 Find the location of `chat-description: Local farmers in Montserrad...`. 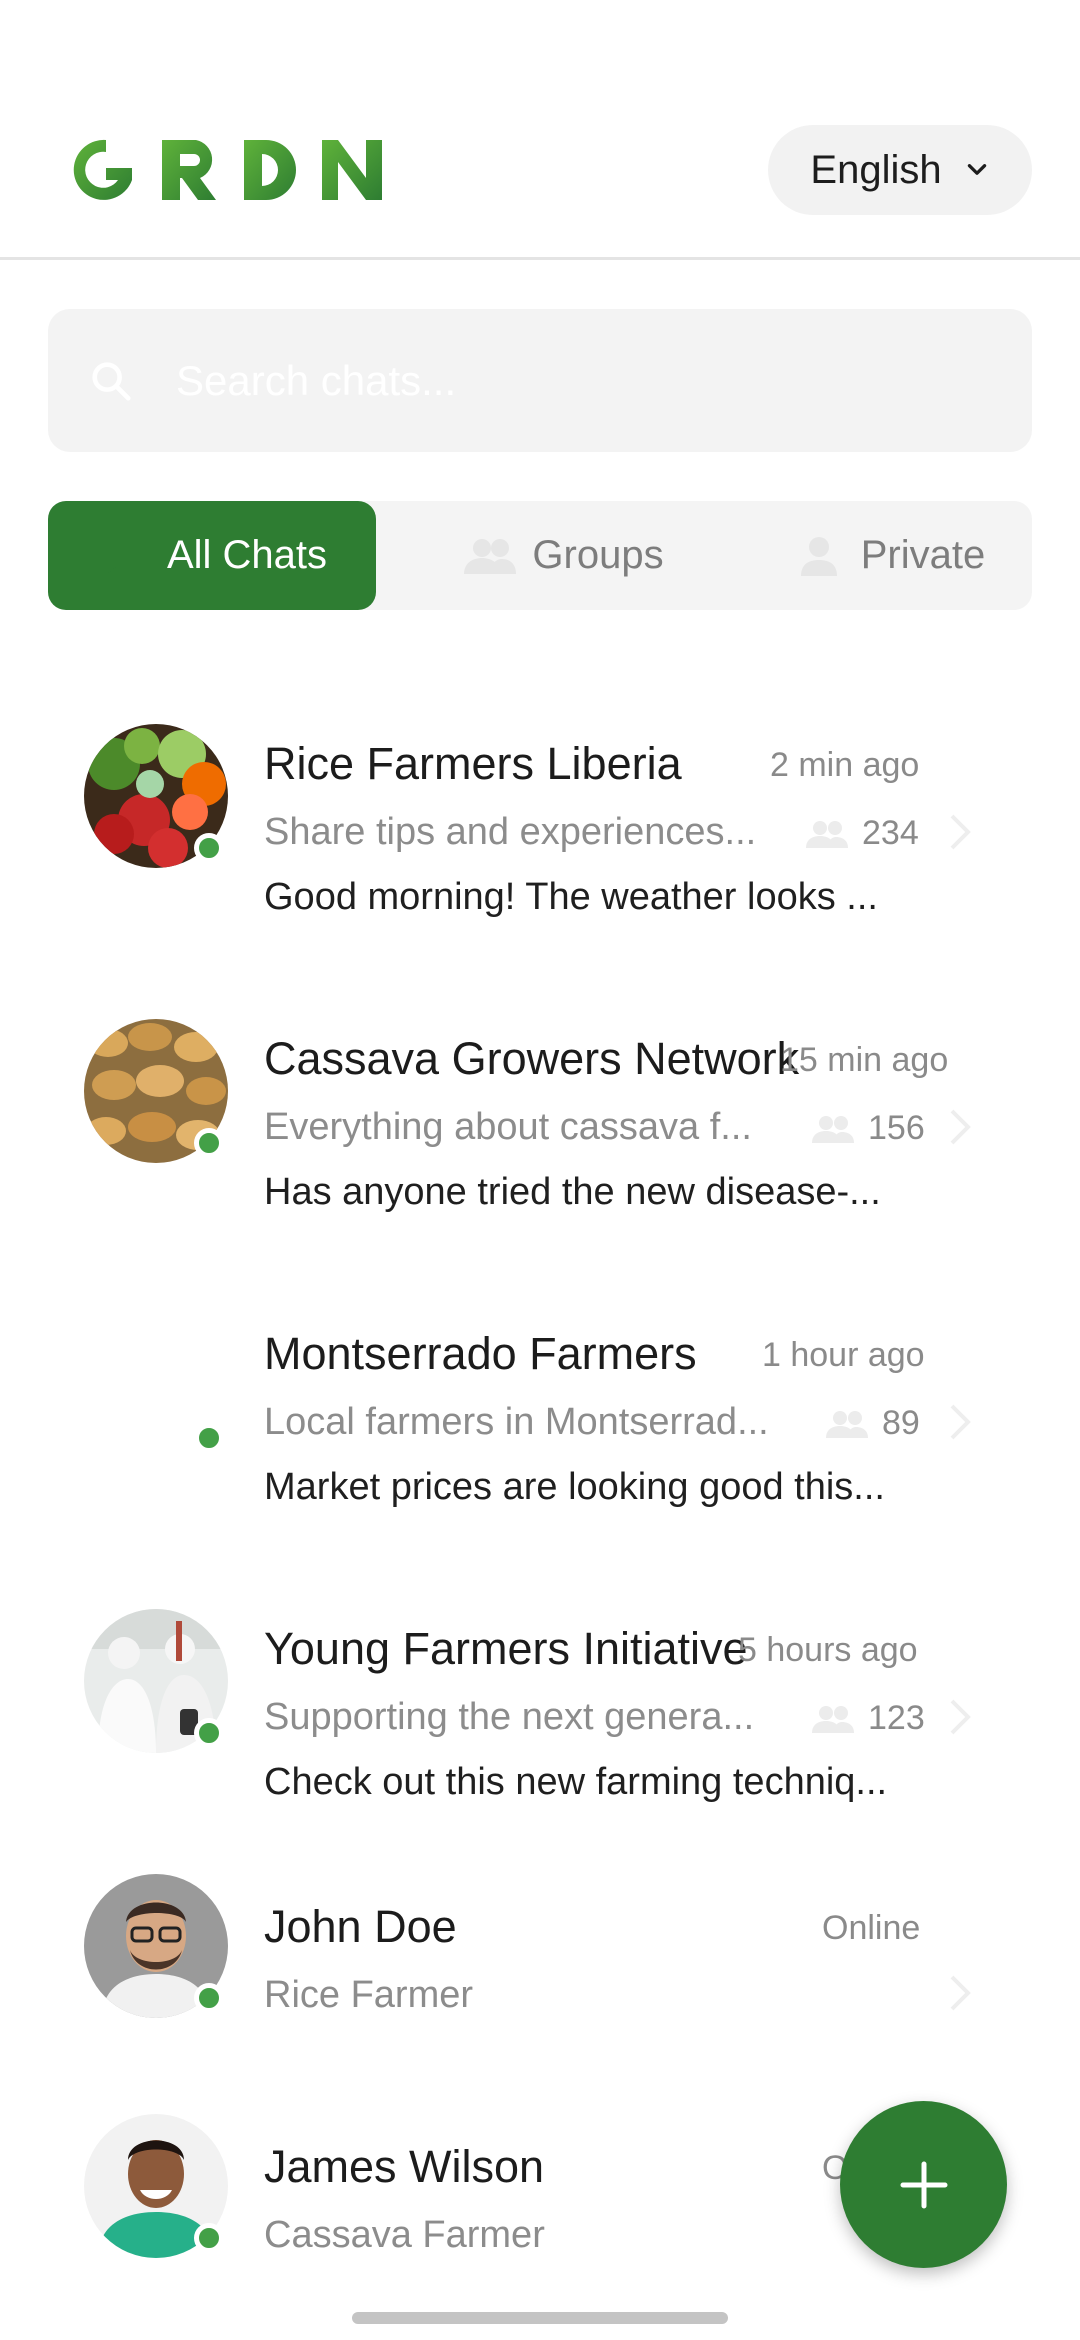

chat-description: Local farmers in Montserrad... is located at coordinates (516, 1422).